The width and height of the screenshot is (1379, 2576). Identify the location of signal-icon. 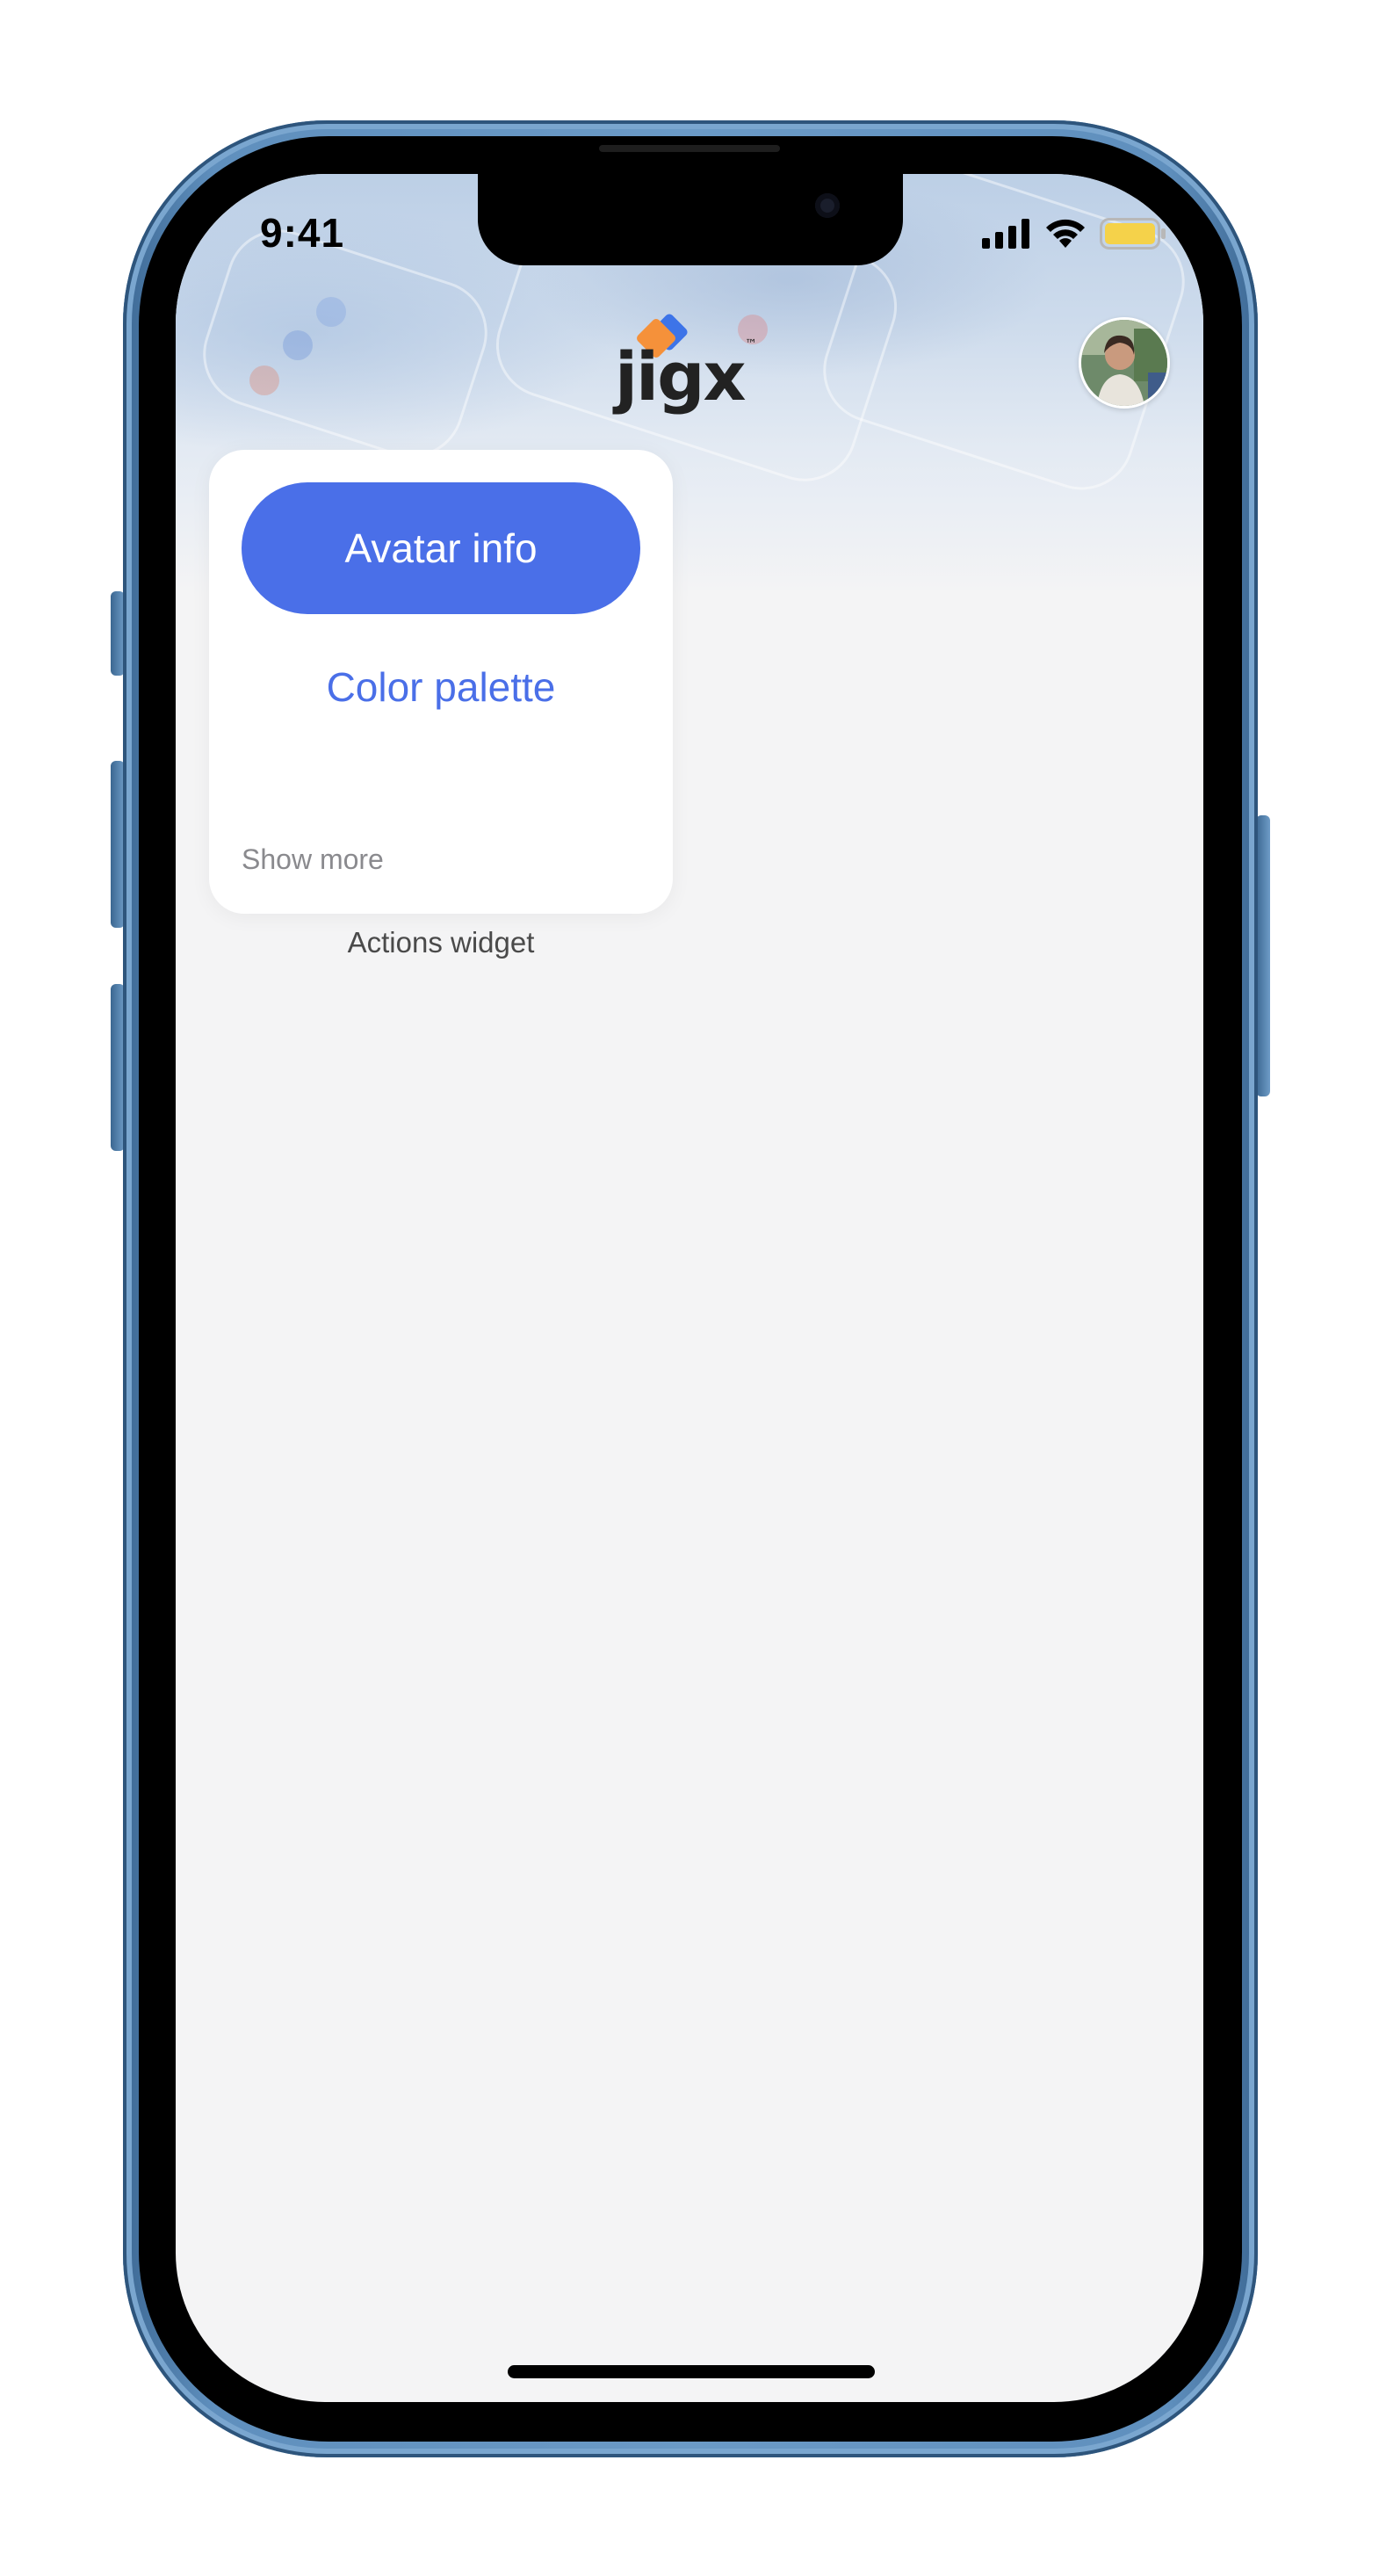
(1005, 234).